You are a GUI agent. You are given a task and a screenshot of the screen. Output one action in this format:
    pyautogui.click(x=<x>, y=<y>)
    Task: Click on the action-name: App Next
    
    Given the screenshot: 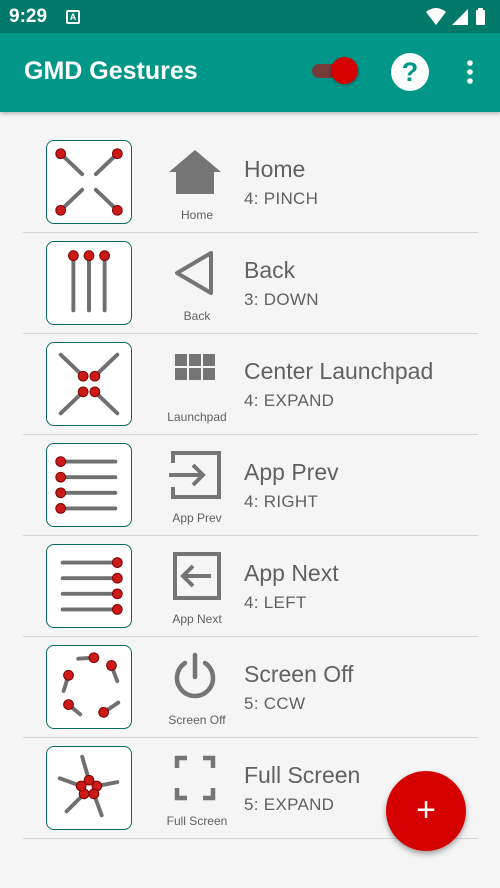 What is the action you would take?
    pyautogui.click(x=291, y=573)
    